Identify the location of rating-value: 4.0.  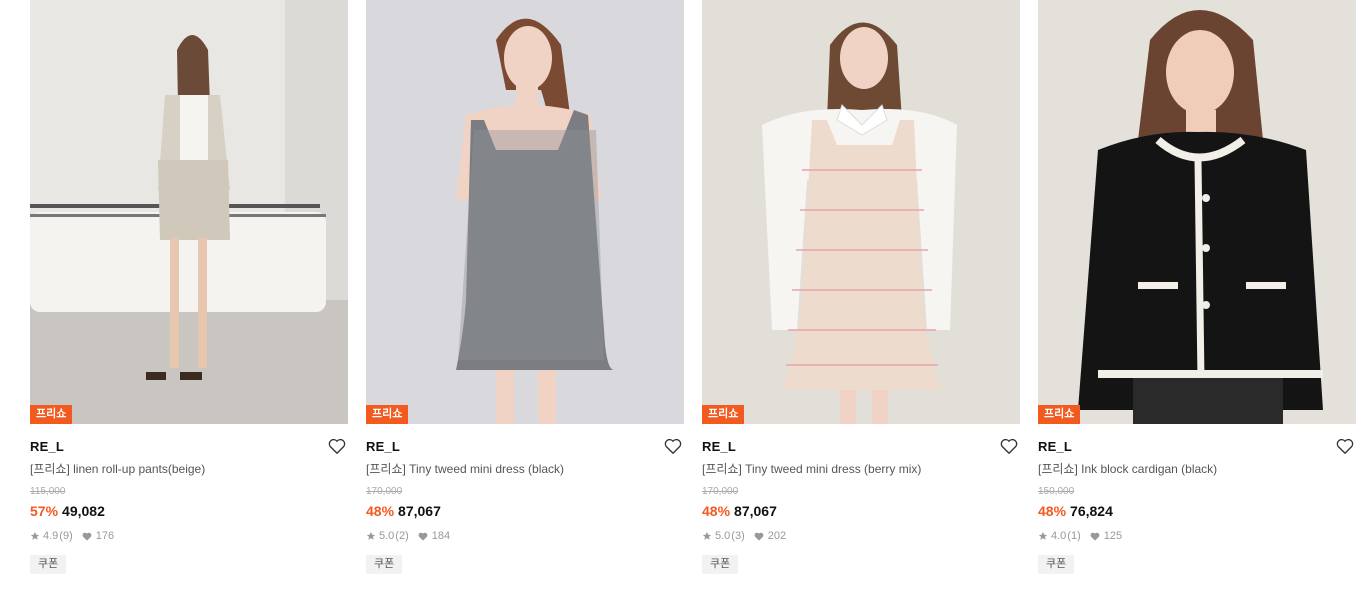
(1059, 536).